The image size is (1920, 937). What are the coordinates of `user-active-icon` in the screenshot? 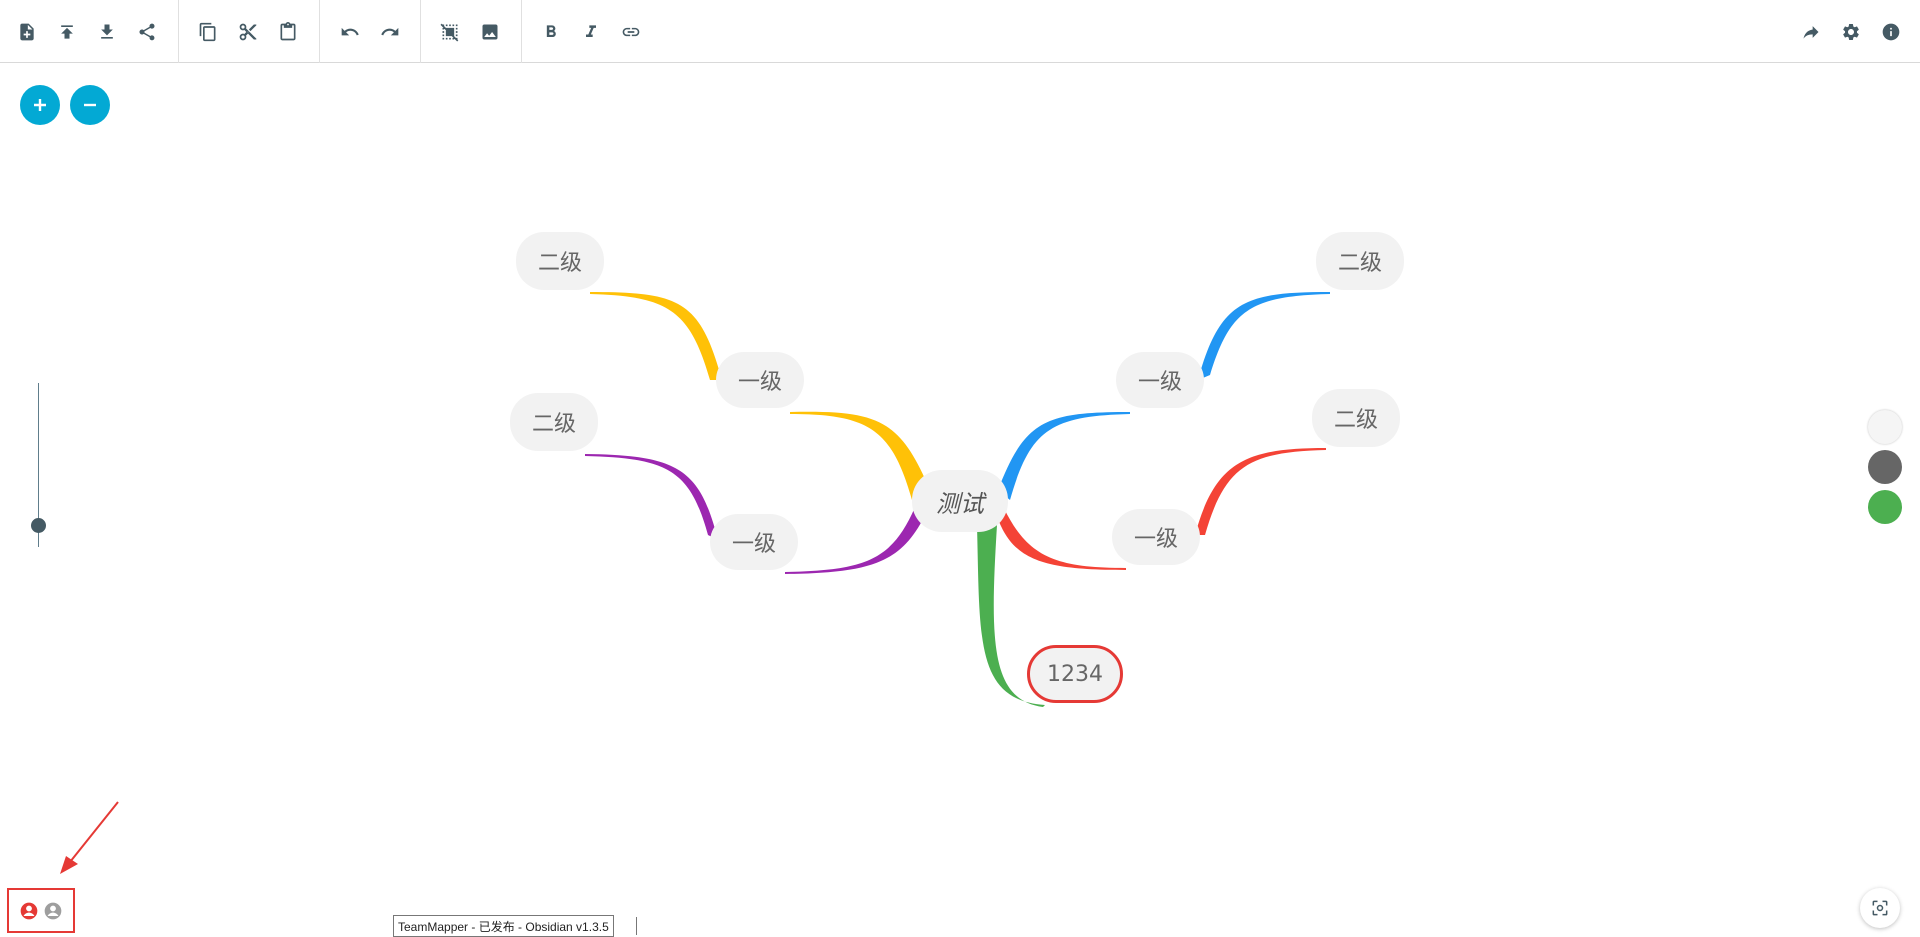 It's located at (29, 911).